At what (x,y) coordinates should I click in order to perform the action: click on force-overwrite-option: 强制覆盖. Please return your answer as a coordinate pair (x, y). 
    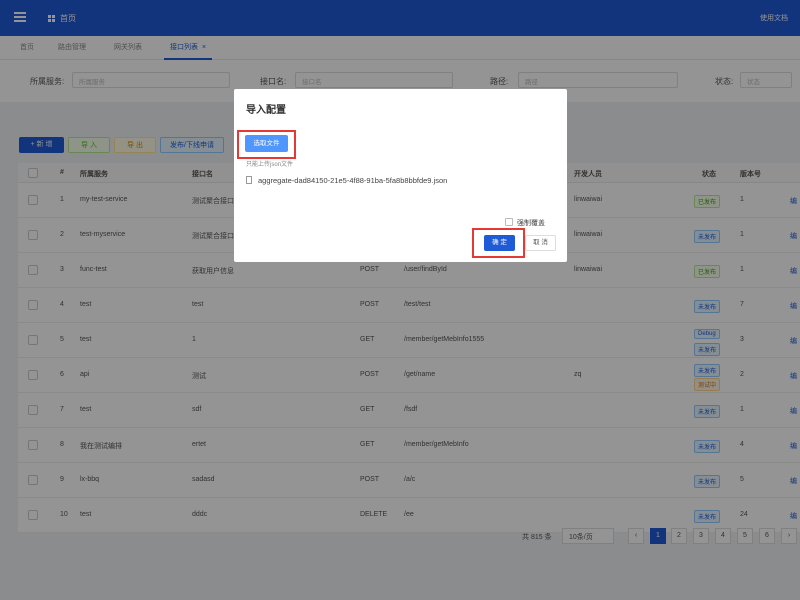
    Looking at the image, I should click on (525, 223).